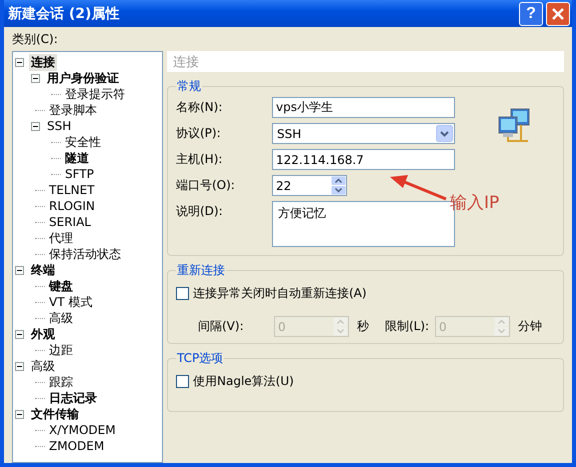 Image resolution: width=576 pixels, height=467 pixels. Describe the element at coordinates (363, 159) in the screenshot. I see `text-field: 122.114.168.7` at that location.